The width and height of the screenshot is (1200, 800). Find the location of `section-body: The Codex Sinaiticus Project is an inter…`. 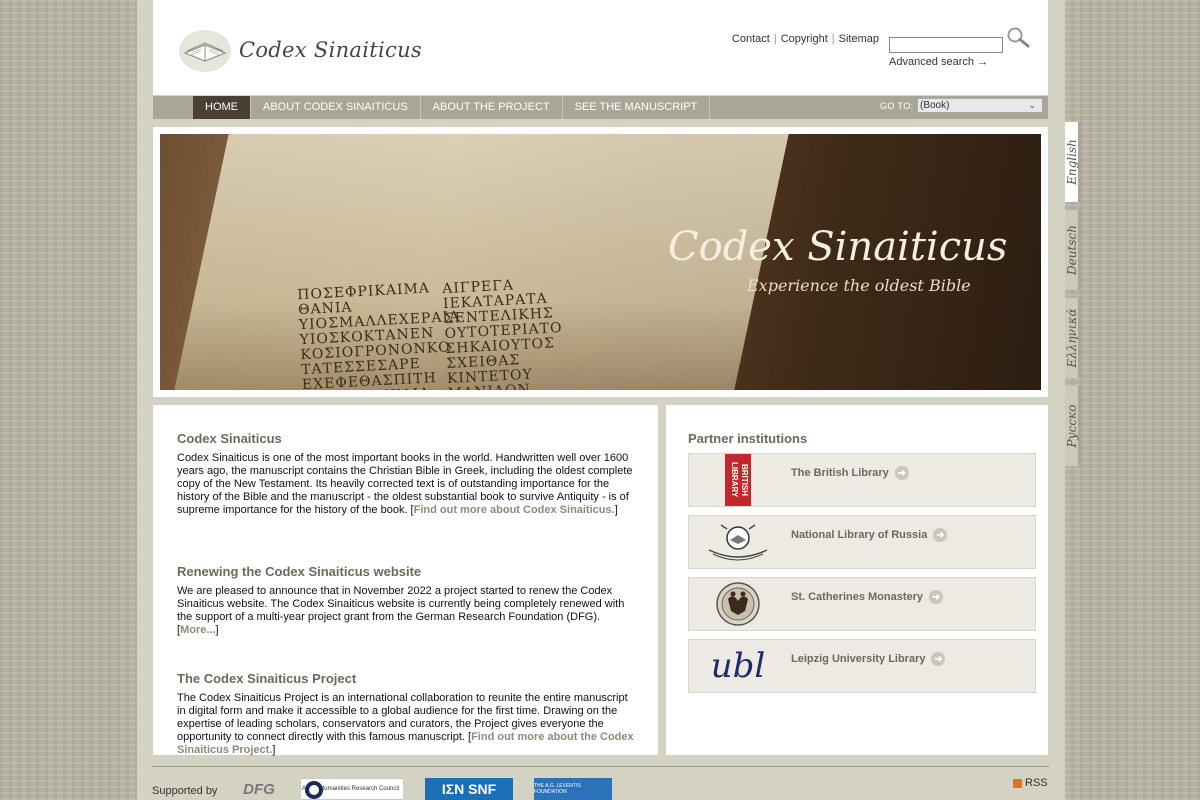

section-body: The Codex Sinaiticus Project is an inter… is located at coordinates (405, 724).